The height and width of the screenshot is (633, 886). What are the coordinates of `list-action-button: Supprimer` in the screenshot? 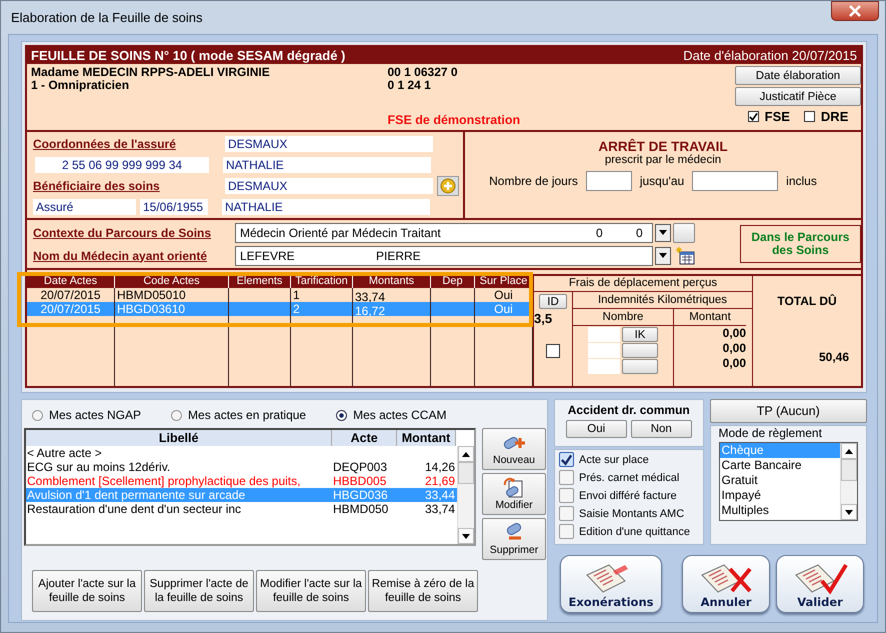 It's located at (514, 539).